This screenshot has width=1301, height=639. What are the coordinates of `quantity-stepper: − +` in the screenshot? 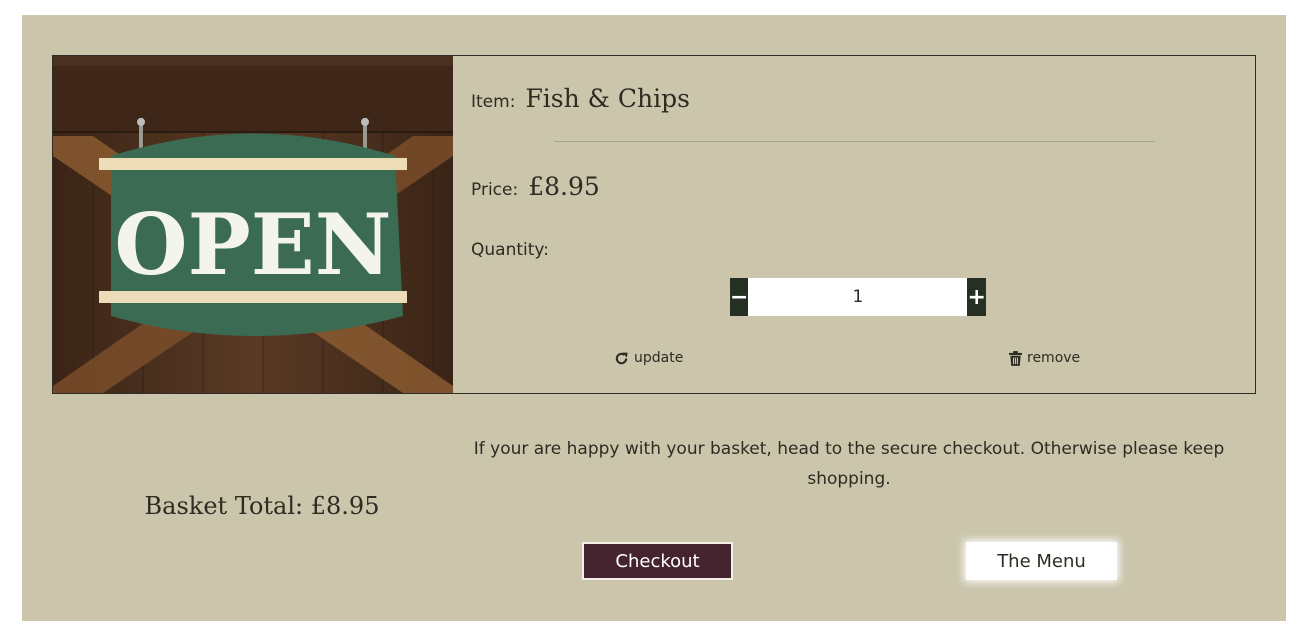 It's located at (858, 297).